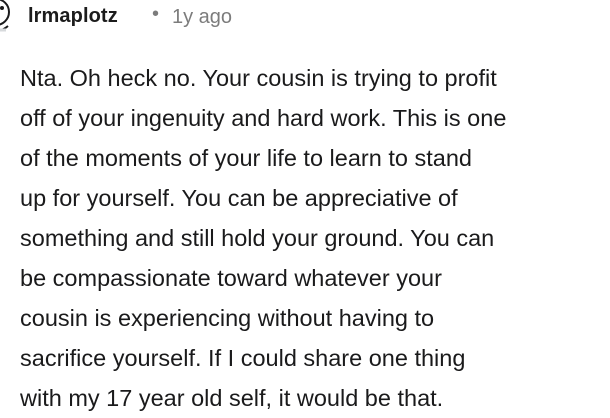 The width and height of the screenshot is (610, 418). What do you see at coordinates (8, 20) in the screenshot?
I see `user-avatar-icon` at bounding box center [8, 20].